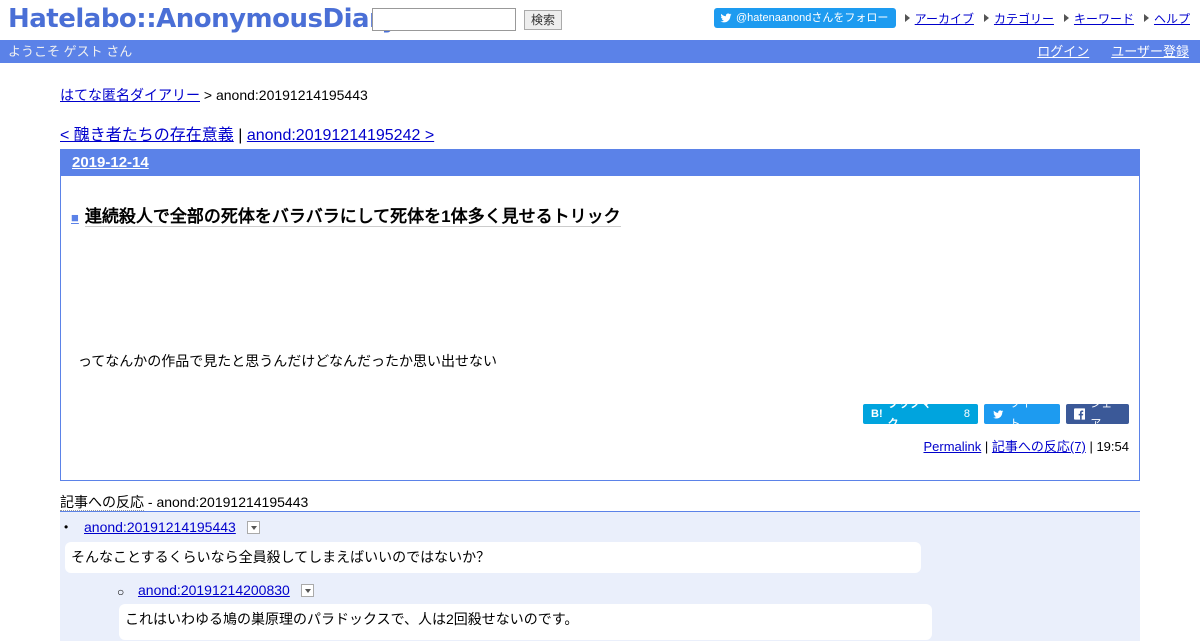 This screenshot has width=1200, height=642. What do you see at coordinates (75, 217) in the screenshot?
I see `entry-square-link: ■` at bounding box center [75, 217].